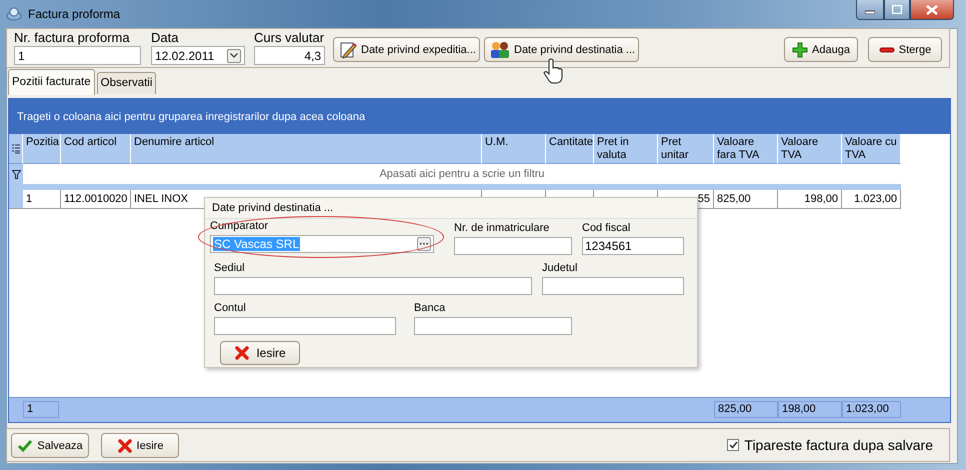 This screenshot has height=470, width=966. What do you see at coordinates (905, 49) in the screenshot?
I see `button: Sterge` at bounding box center [905, 49].